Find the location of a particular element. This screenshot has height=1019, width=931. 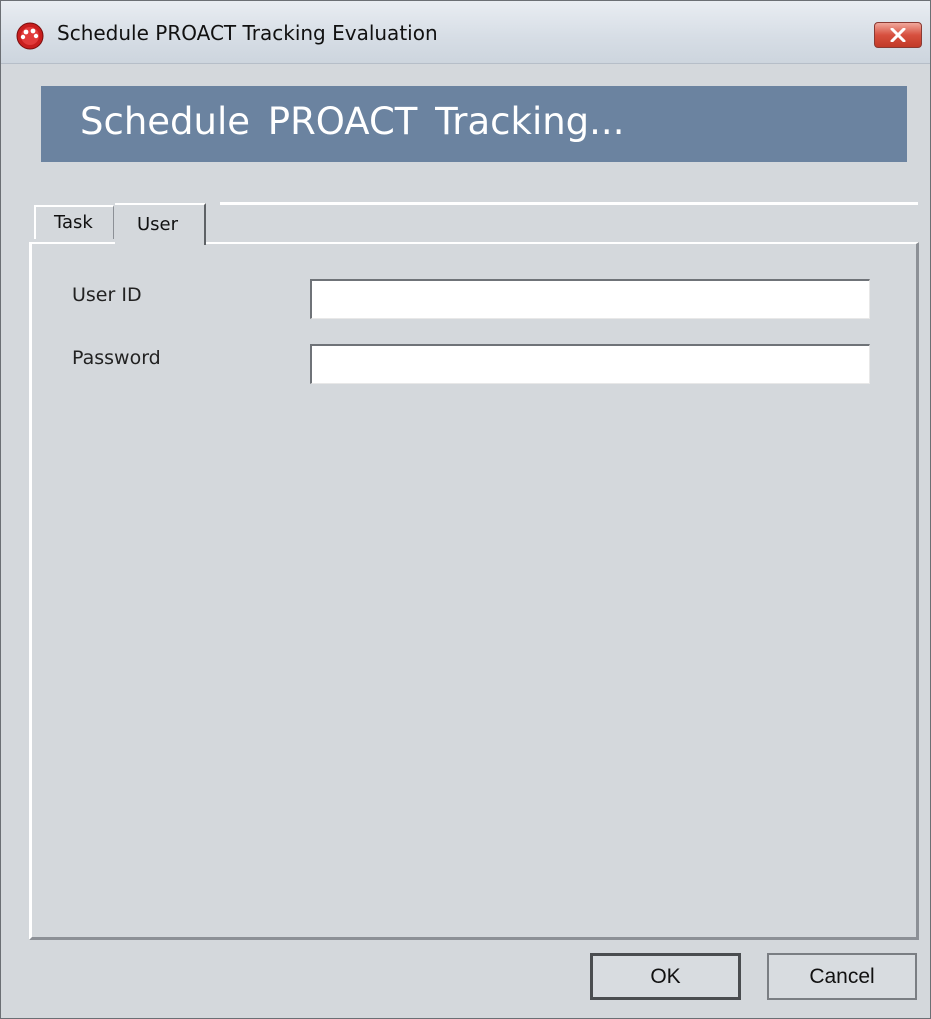

title-bar: Schedule PROACT Tracking Evaluation is located at coordinates (465, 32).